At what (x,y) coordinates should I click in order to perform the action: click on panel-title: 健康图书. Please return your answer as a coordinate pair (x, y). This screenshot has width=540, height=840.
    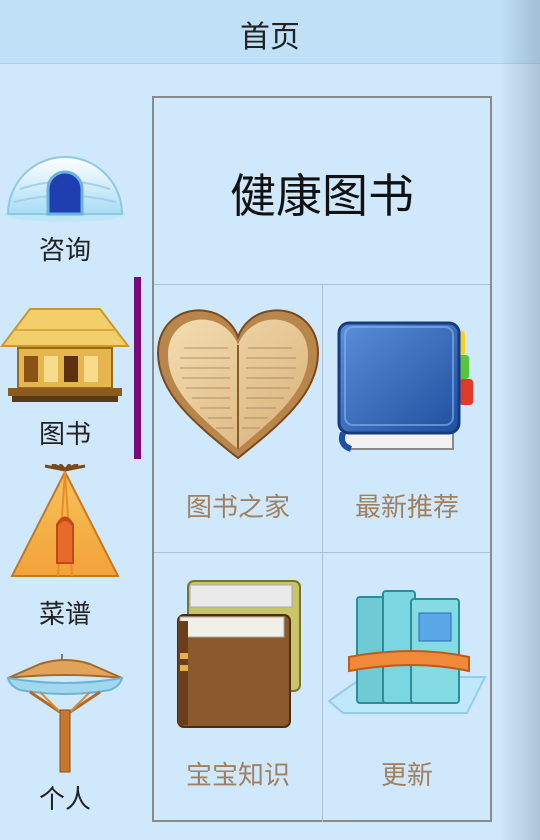
    Looking at the image, I should click on (322, 196).